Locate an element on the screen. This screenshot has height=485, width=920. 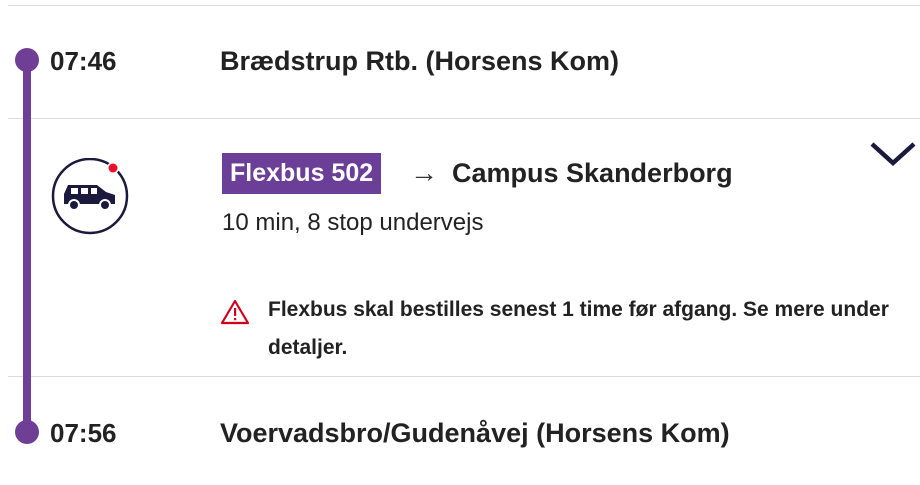
warning-triangle-icon is located at coordinates (235, 312).